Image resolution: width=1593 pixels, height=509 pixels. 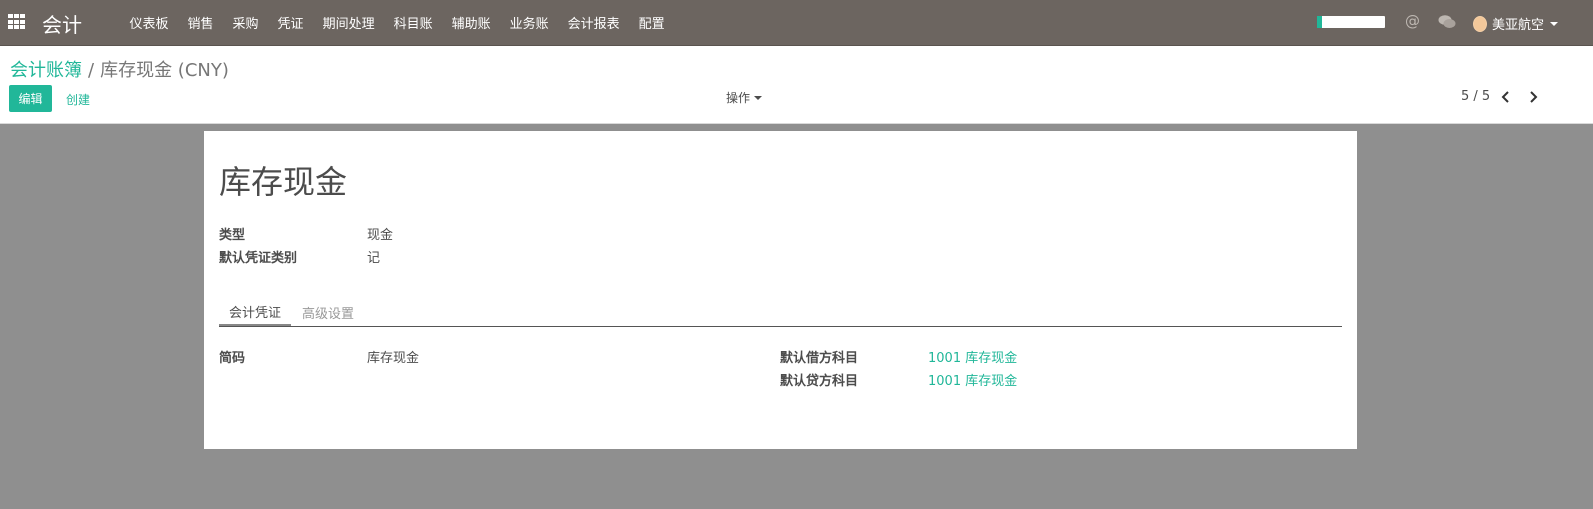 I want to click on menu-item-period-processing: 期间处理, so click(x=348, y=22).